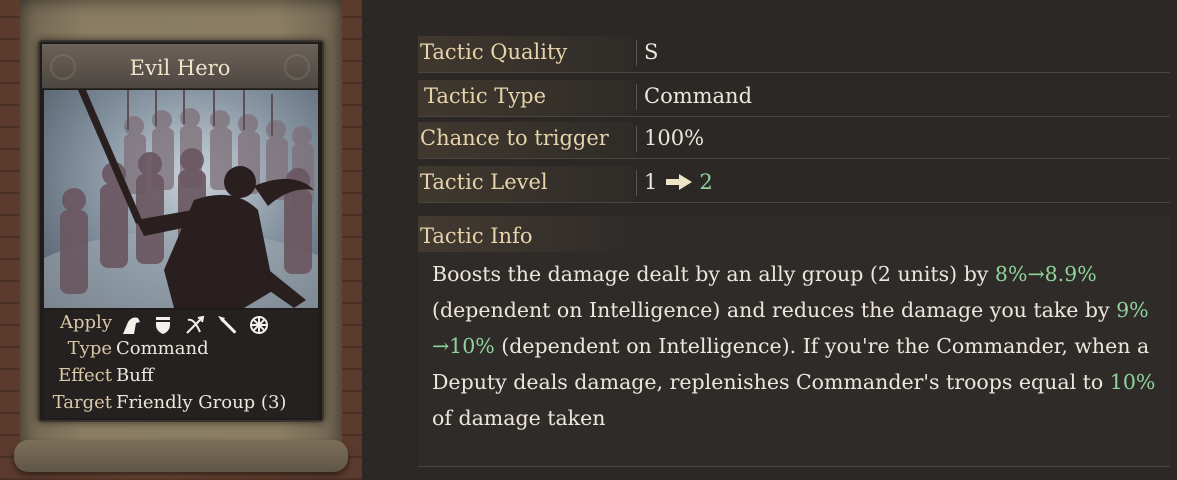 The image size is (1177, 480). I want to click on card-artwork, so click(181, 199).